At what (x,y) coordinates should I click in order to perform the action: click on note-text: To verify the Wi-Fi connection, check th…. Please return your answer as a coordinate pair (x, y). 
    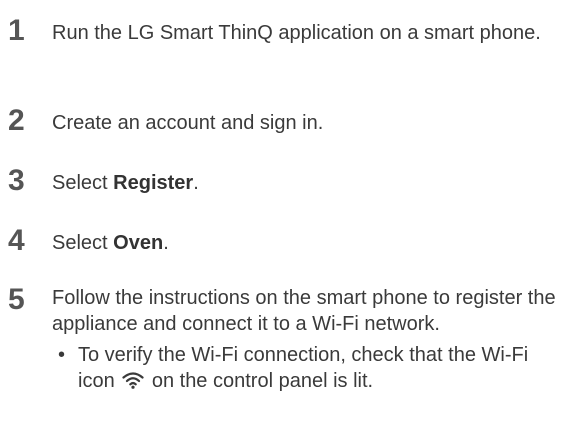
    Looking at the image, I should click on (318, 368).